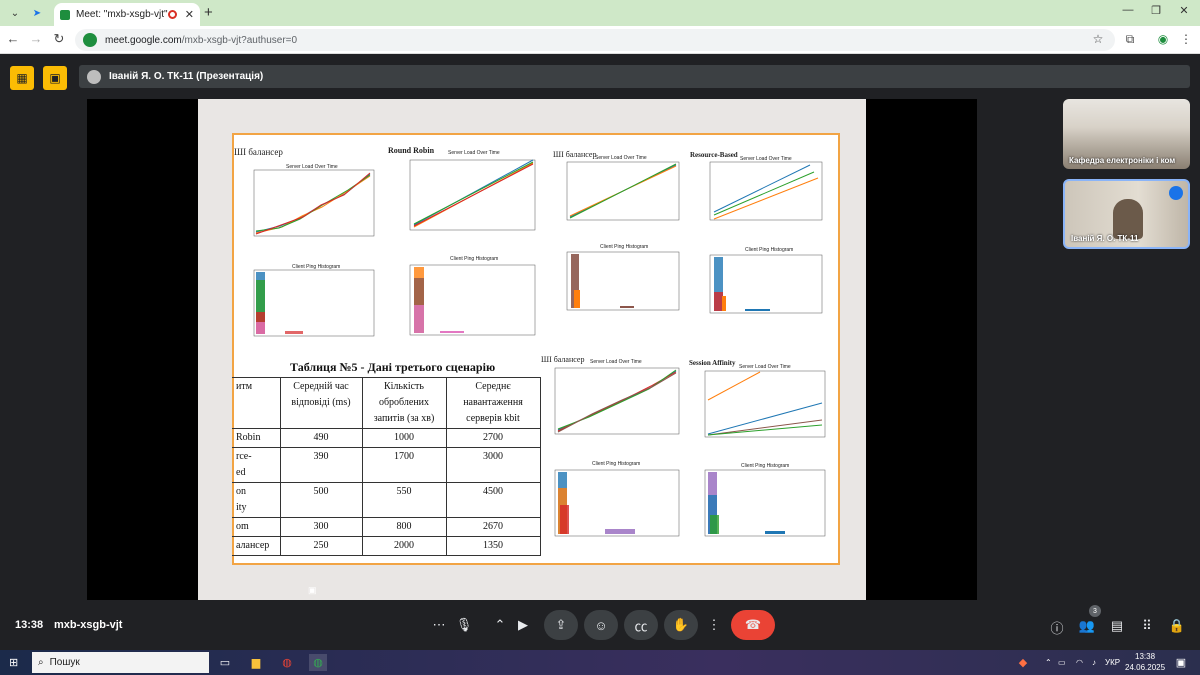 The height and width of the screenshot is (675, 1200). What do you see at coordinates (753, 625) in the screenshot?
I see `leave-call-button: ☎` at bounding box center [753, 625].